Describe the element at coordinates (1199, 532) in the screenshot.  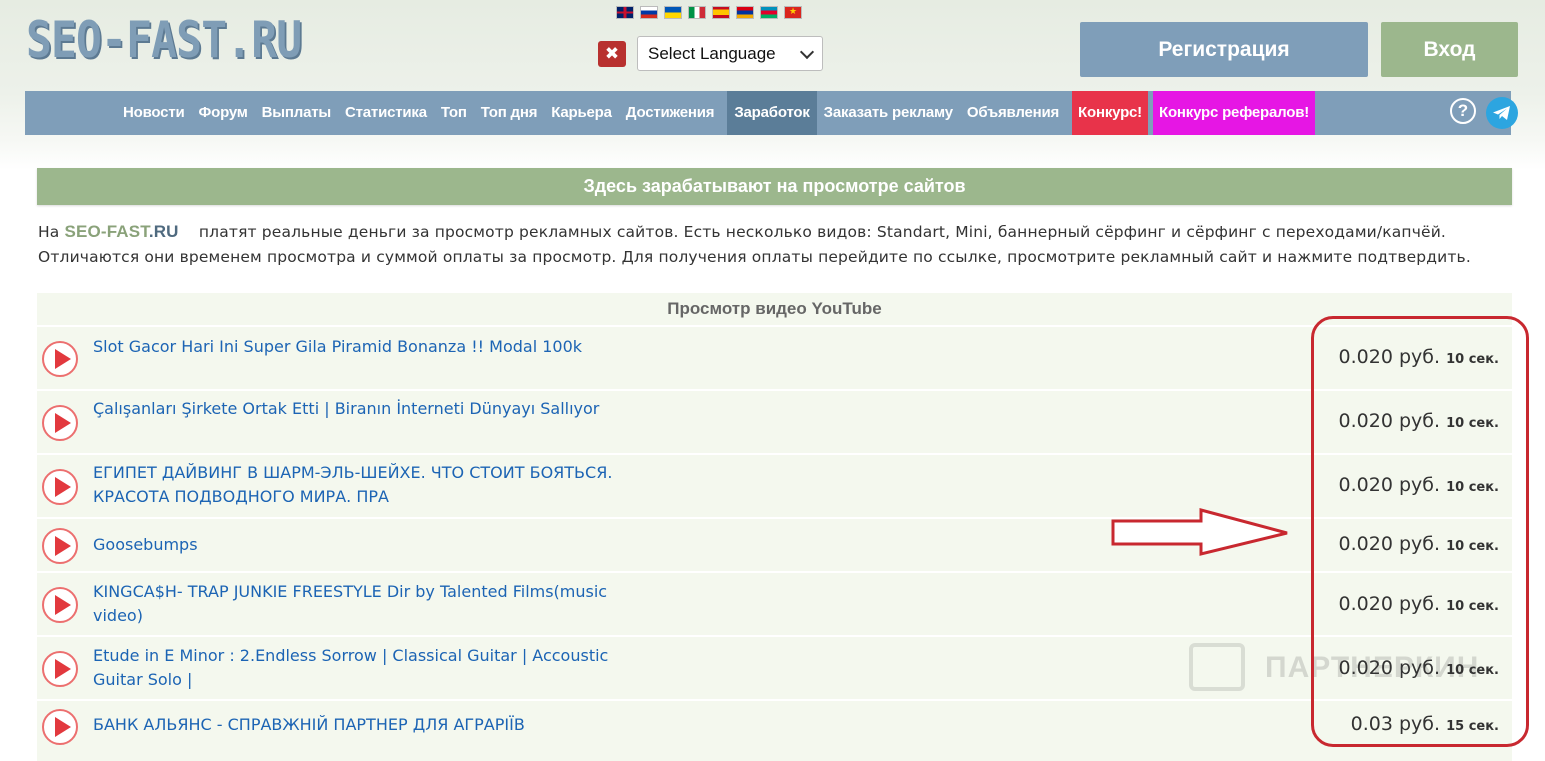
I see `annotation-arrow-icon` at that location.